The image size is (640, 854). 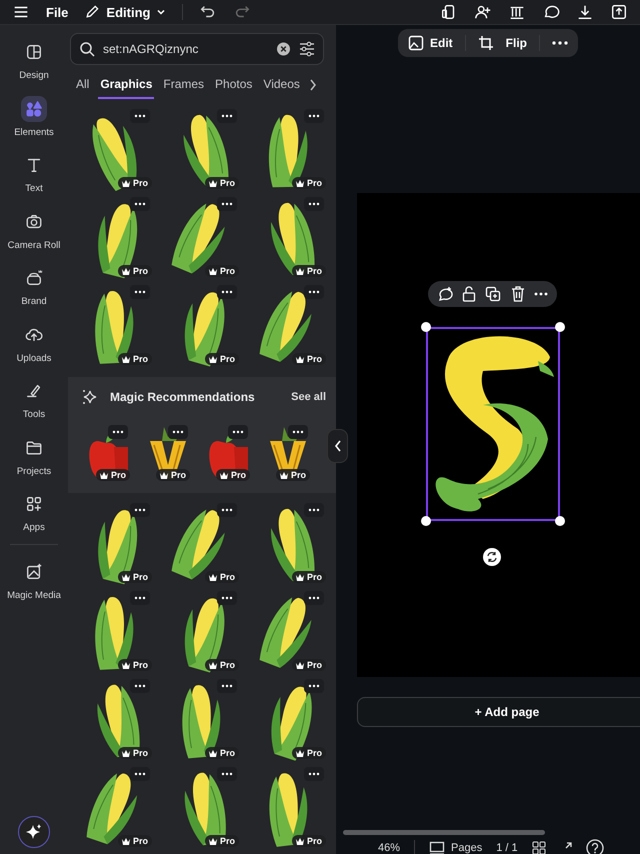 What do you see at coordinates (455, 847) in the screenshot?
I see `pages-button: Pages` at bounding box center [455, 847].